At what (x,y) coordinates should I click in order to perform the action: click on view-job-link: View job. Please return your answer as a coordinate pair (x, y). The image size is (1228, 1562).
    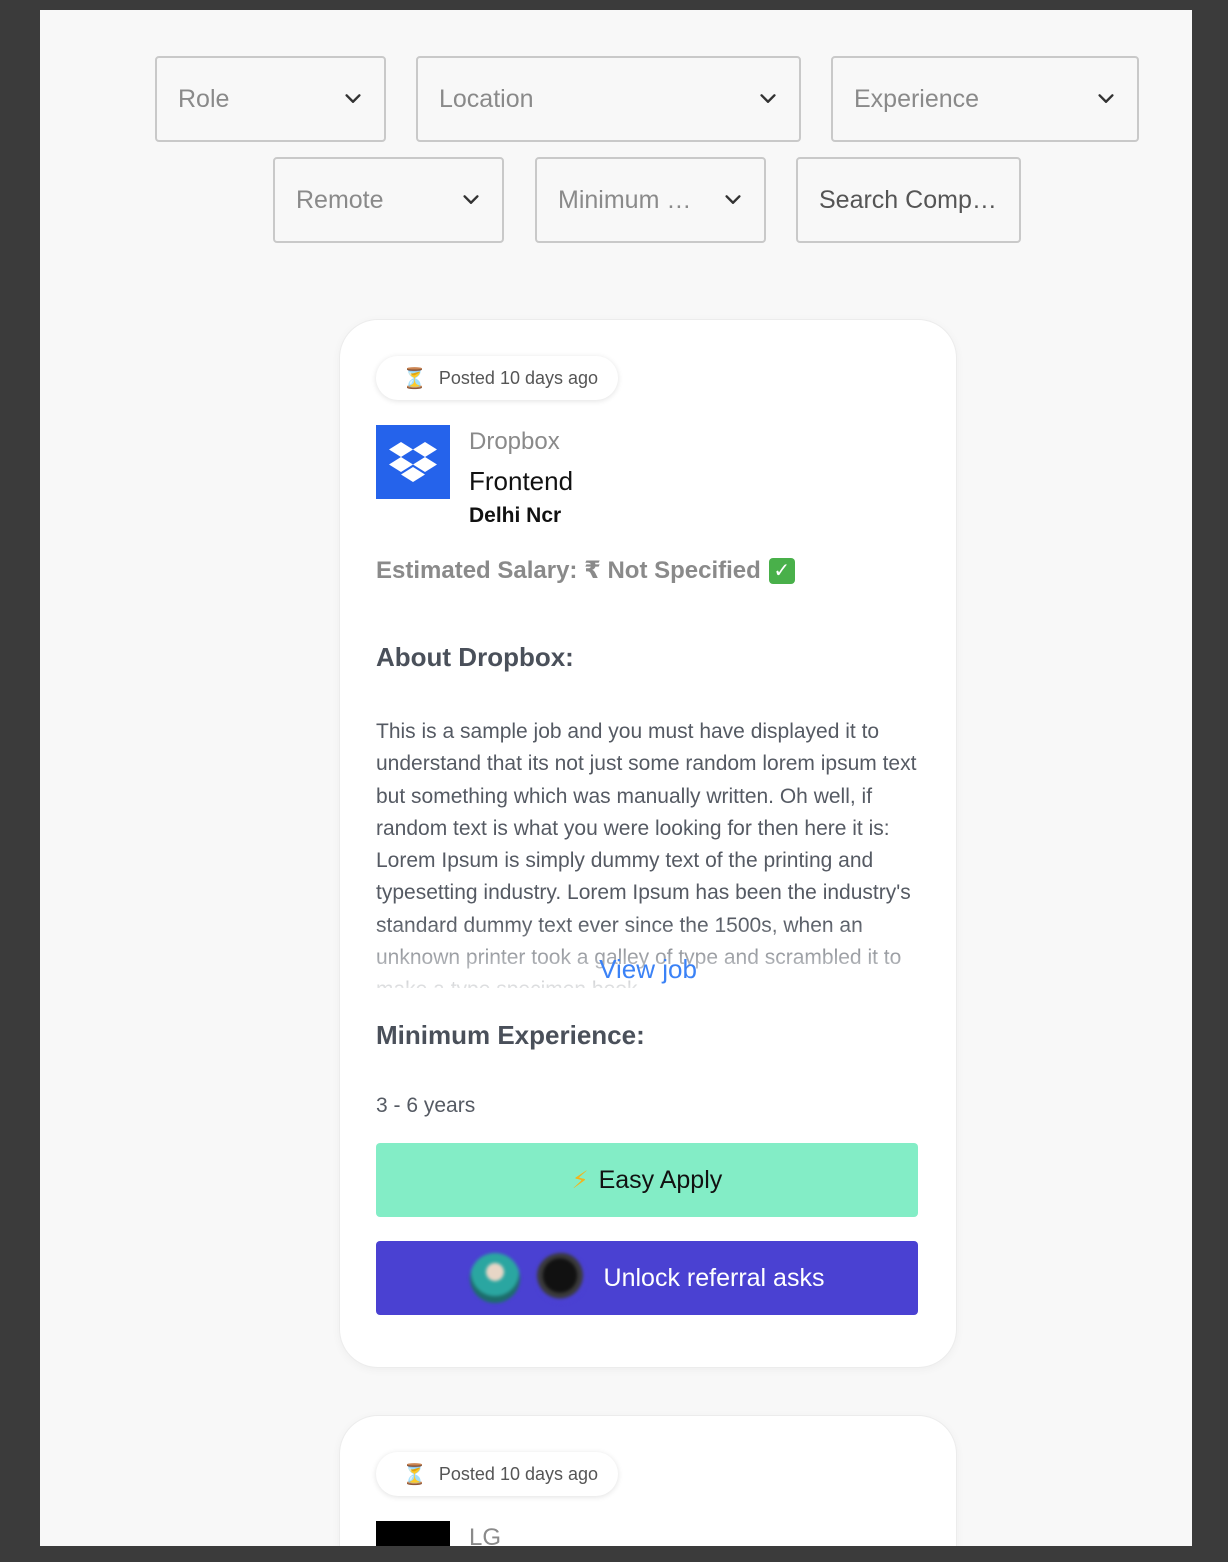
    Looking at the image, I should click on (648, 969).